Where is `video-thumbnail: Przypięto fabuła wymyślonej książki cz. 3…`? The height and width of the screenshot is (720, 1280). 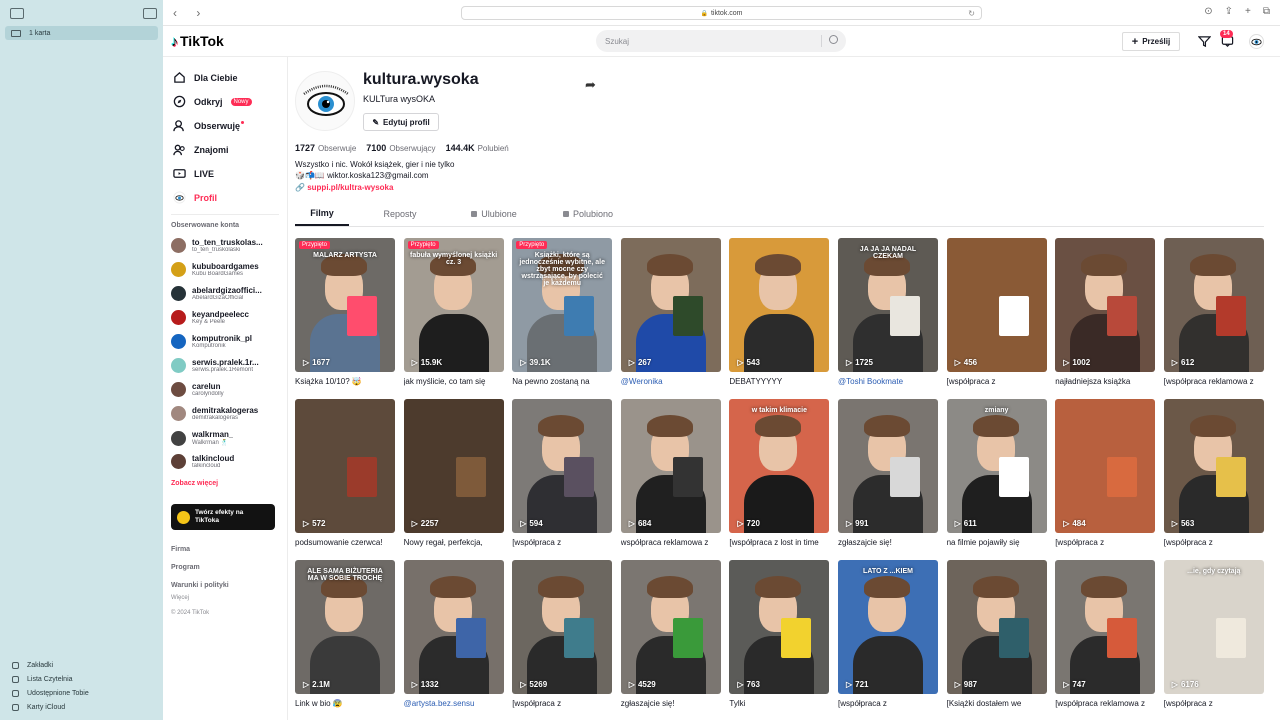
video-thumbnail: Przypięto fabuła wymyślonej książki cz. 3… is located at coordinates (453, 305).